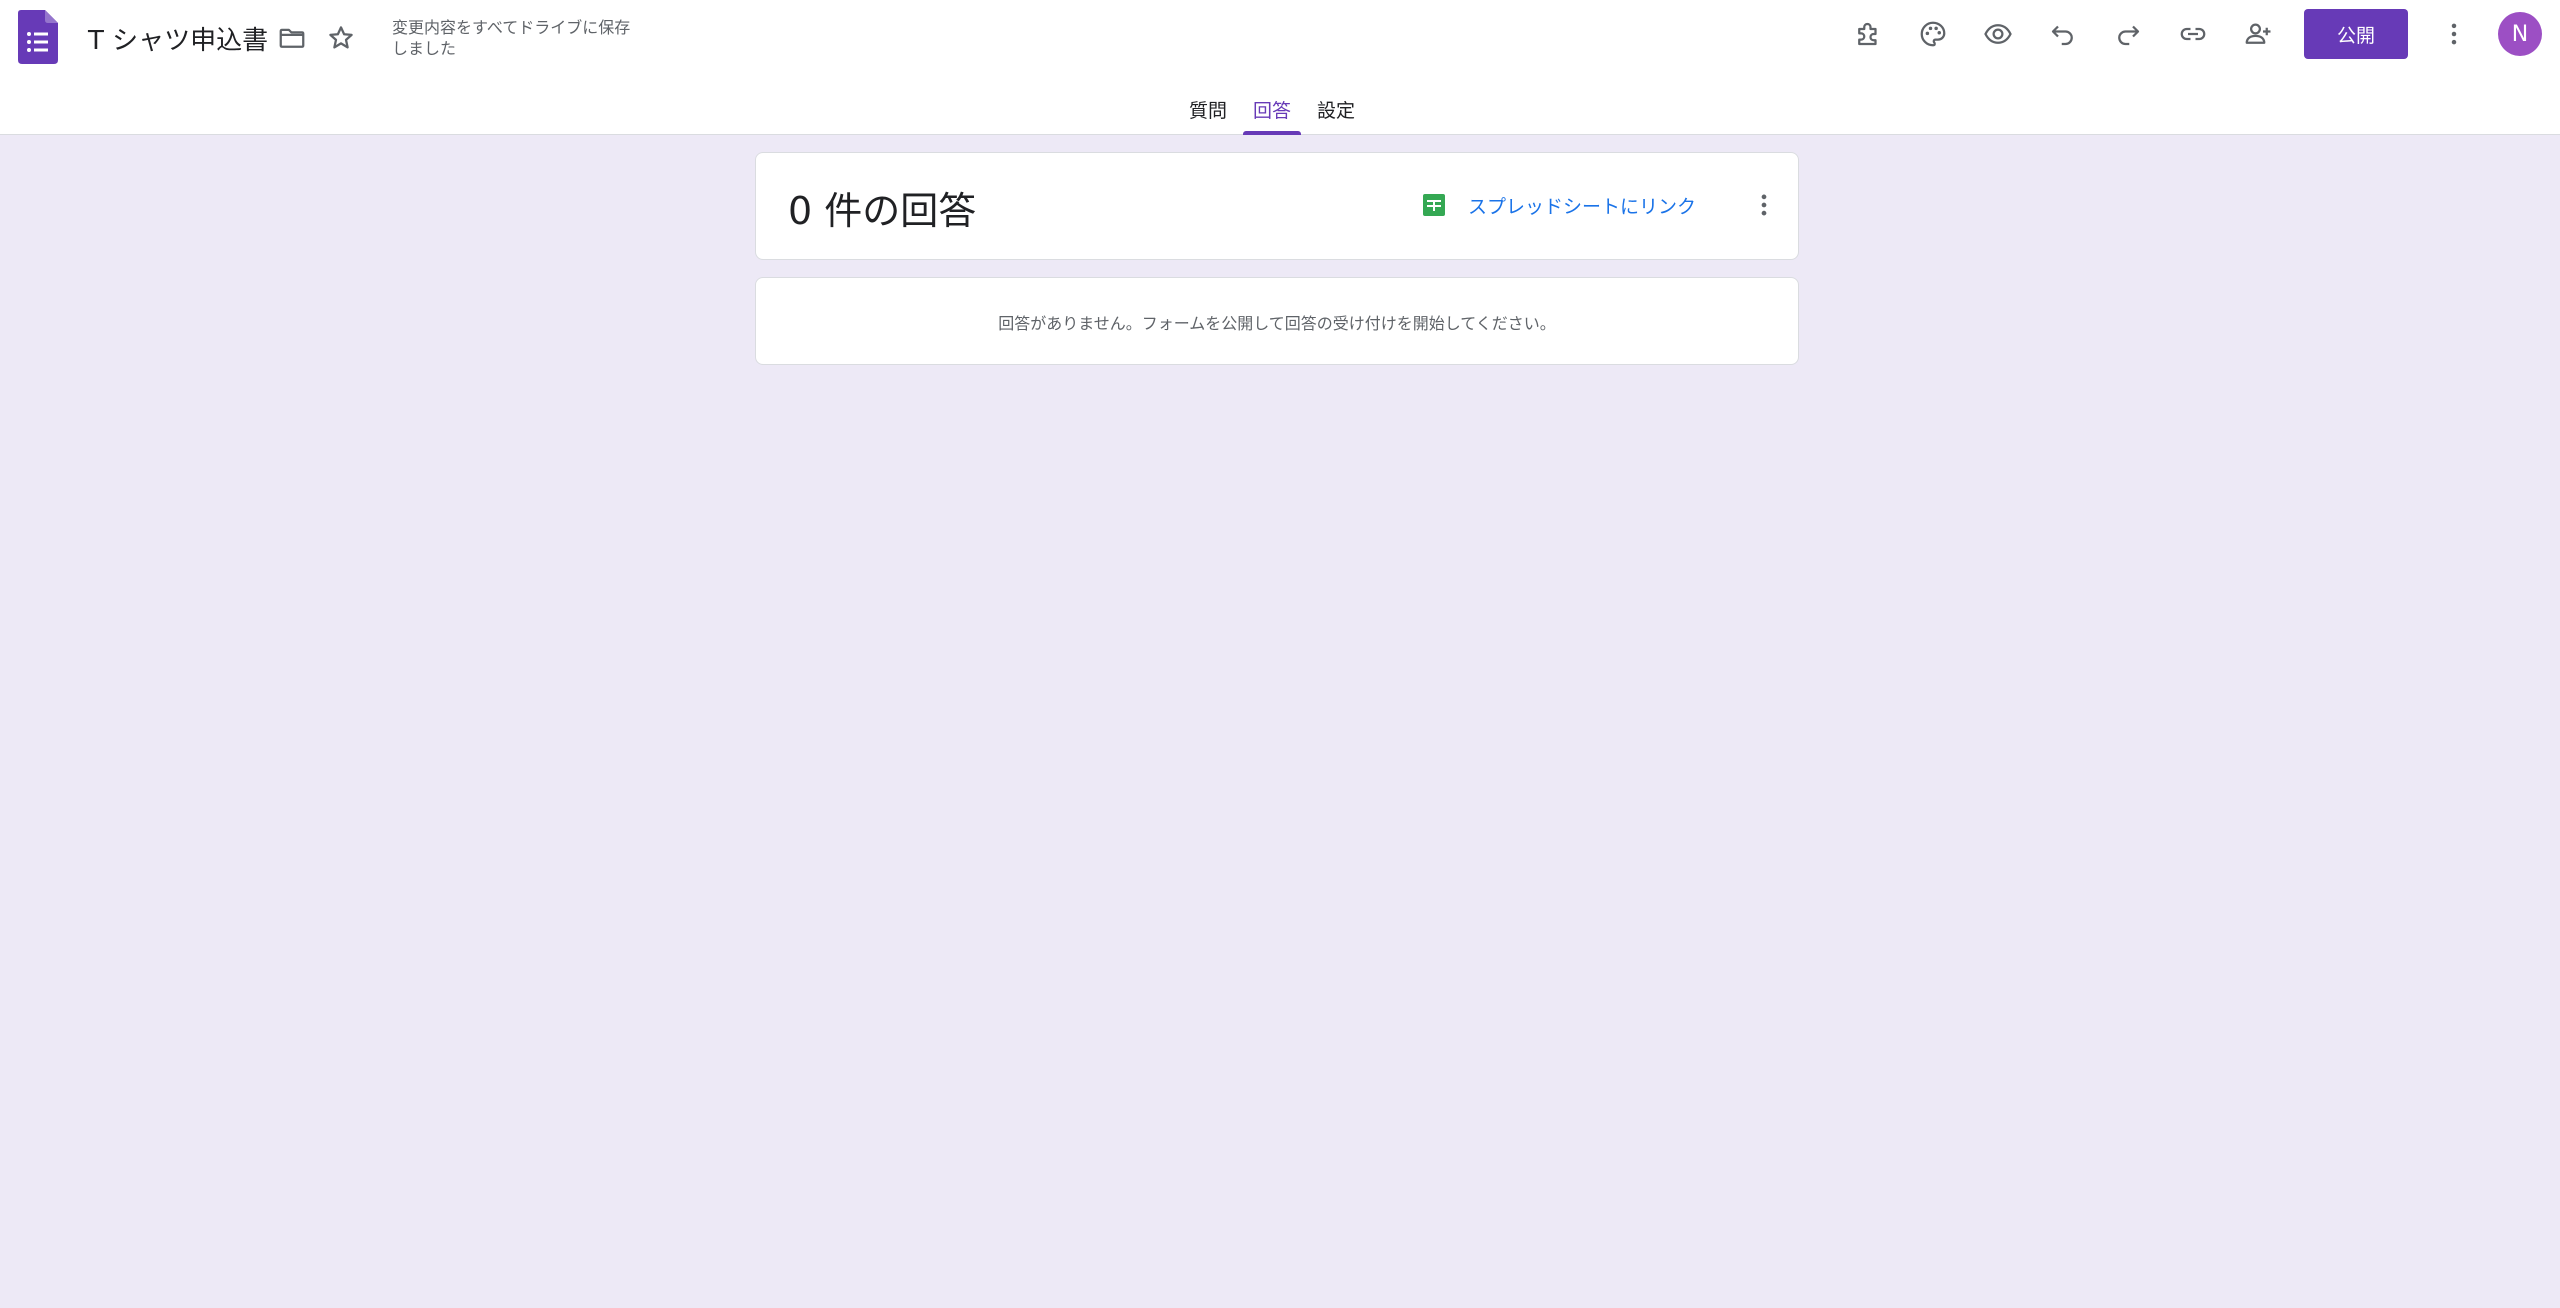 The image size is (2560, 1308). Describe the element at coordinates (38, 37) in the screenshot. I see `forms-logo-icon` at that location.